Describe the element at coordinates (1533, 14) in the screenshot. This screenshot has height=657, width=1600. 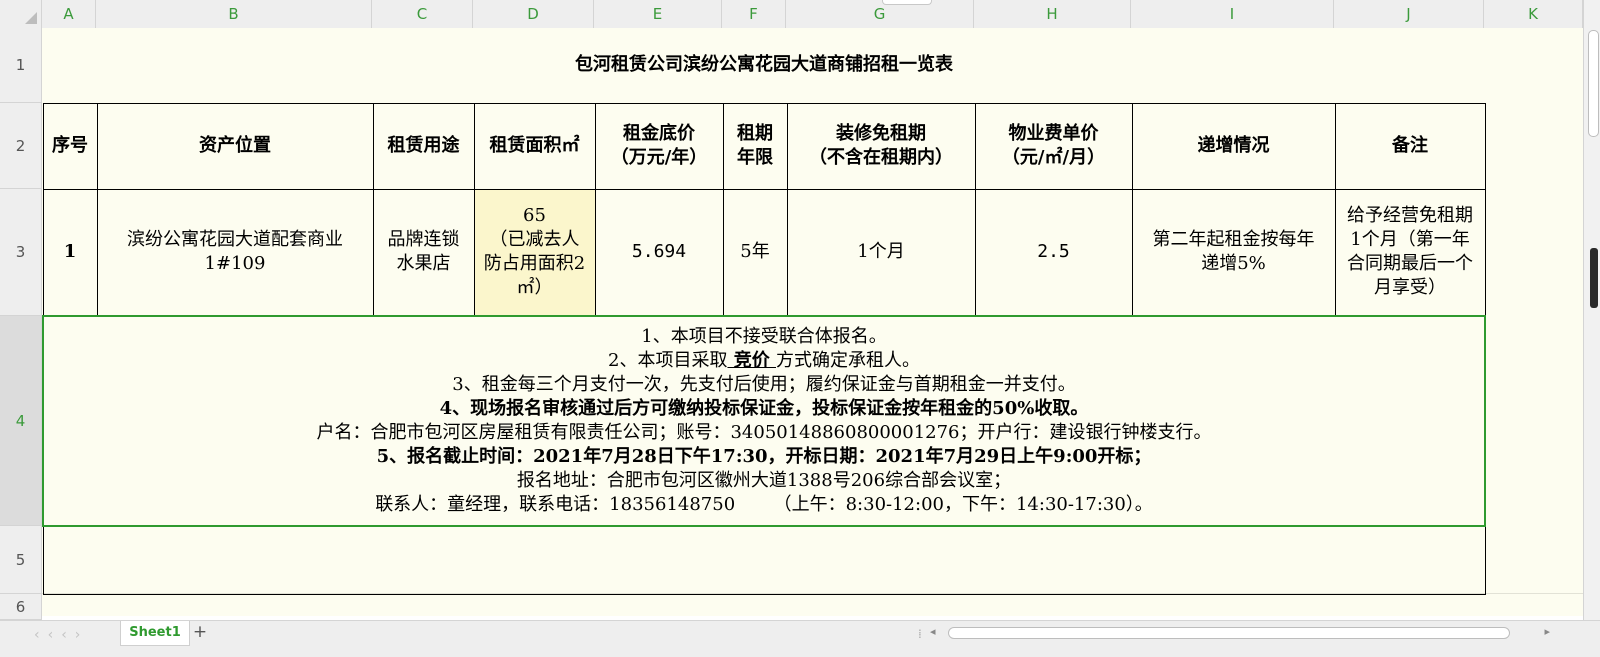
I see `column-header-k: K` at that location.